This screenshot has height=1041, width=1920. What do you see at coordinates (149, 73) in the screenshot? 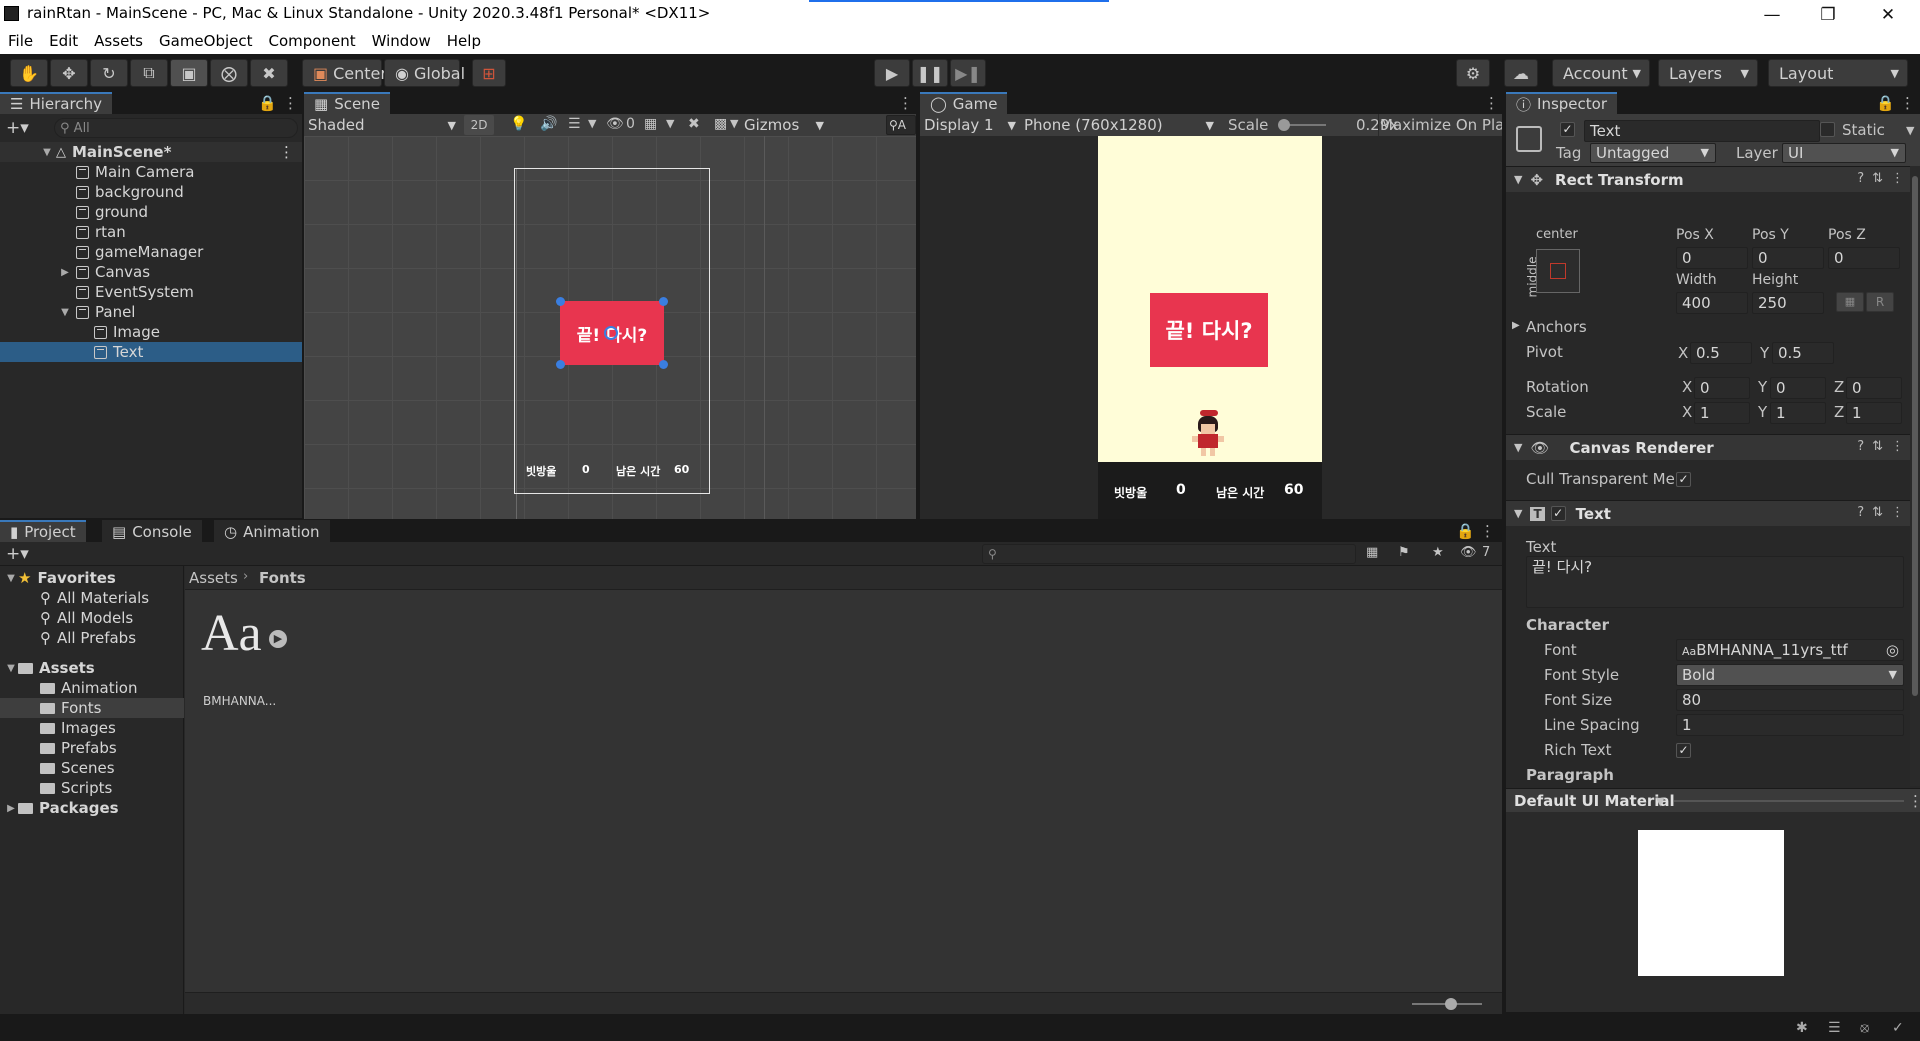
I see `scale-tool-icon: ⧉` at bounding box center [149, 73].